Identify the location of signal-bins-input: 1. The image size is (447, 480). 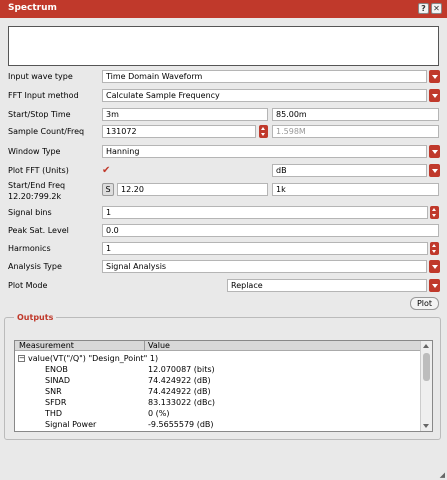
(265, 212).